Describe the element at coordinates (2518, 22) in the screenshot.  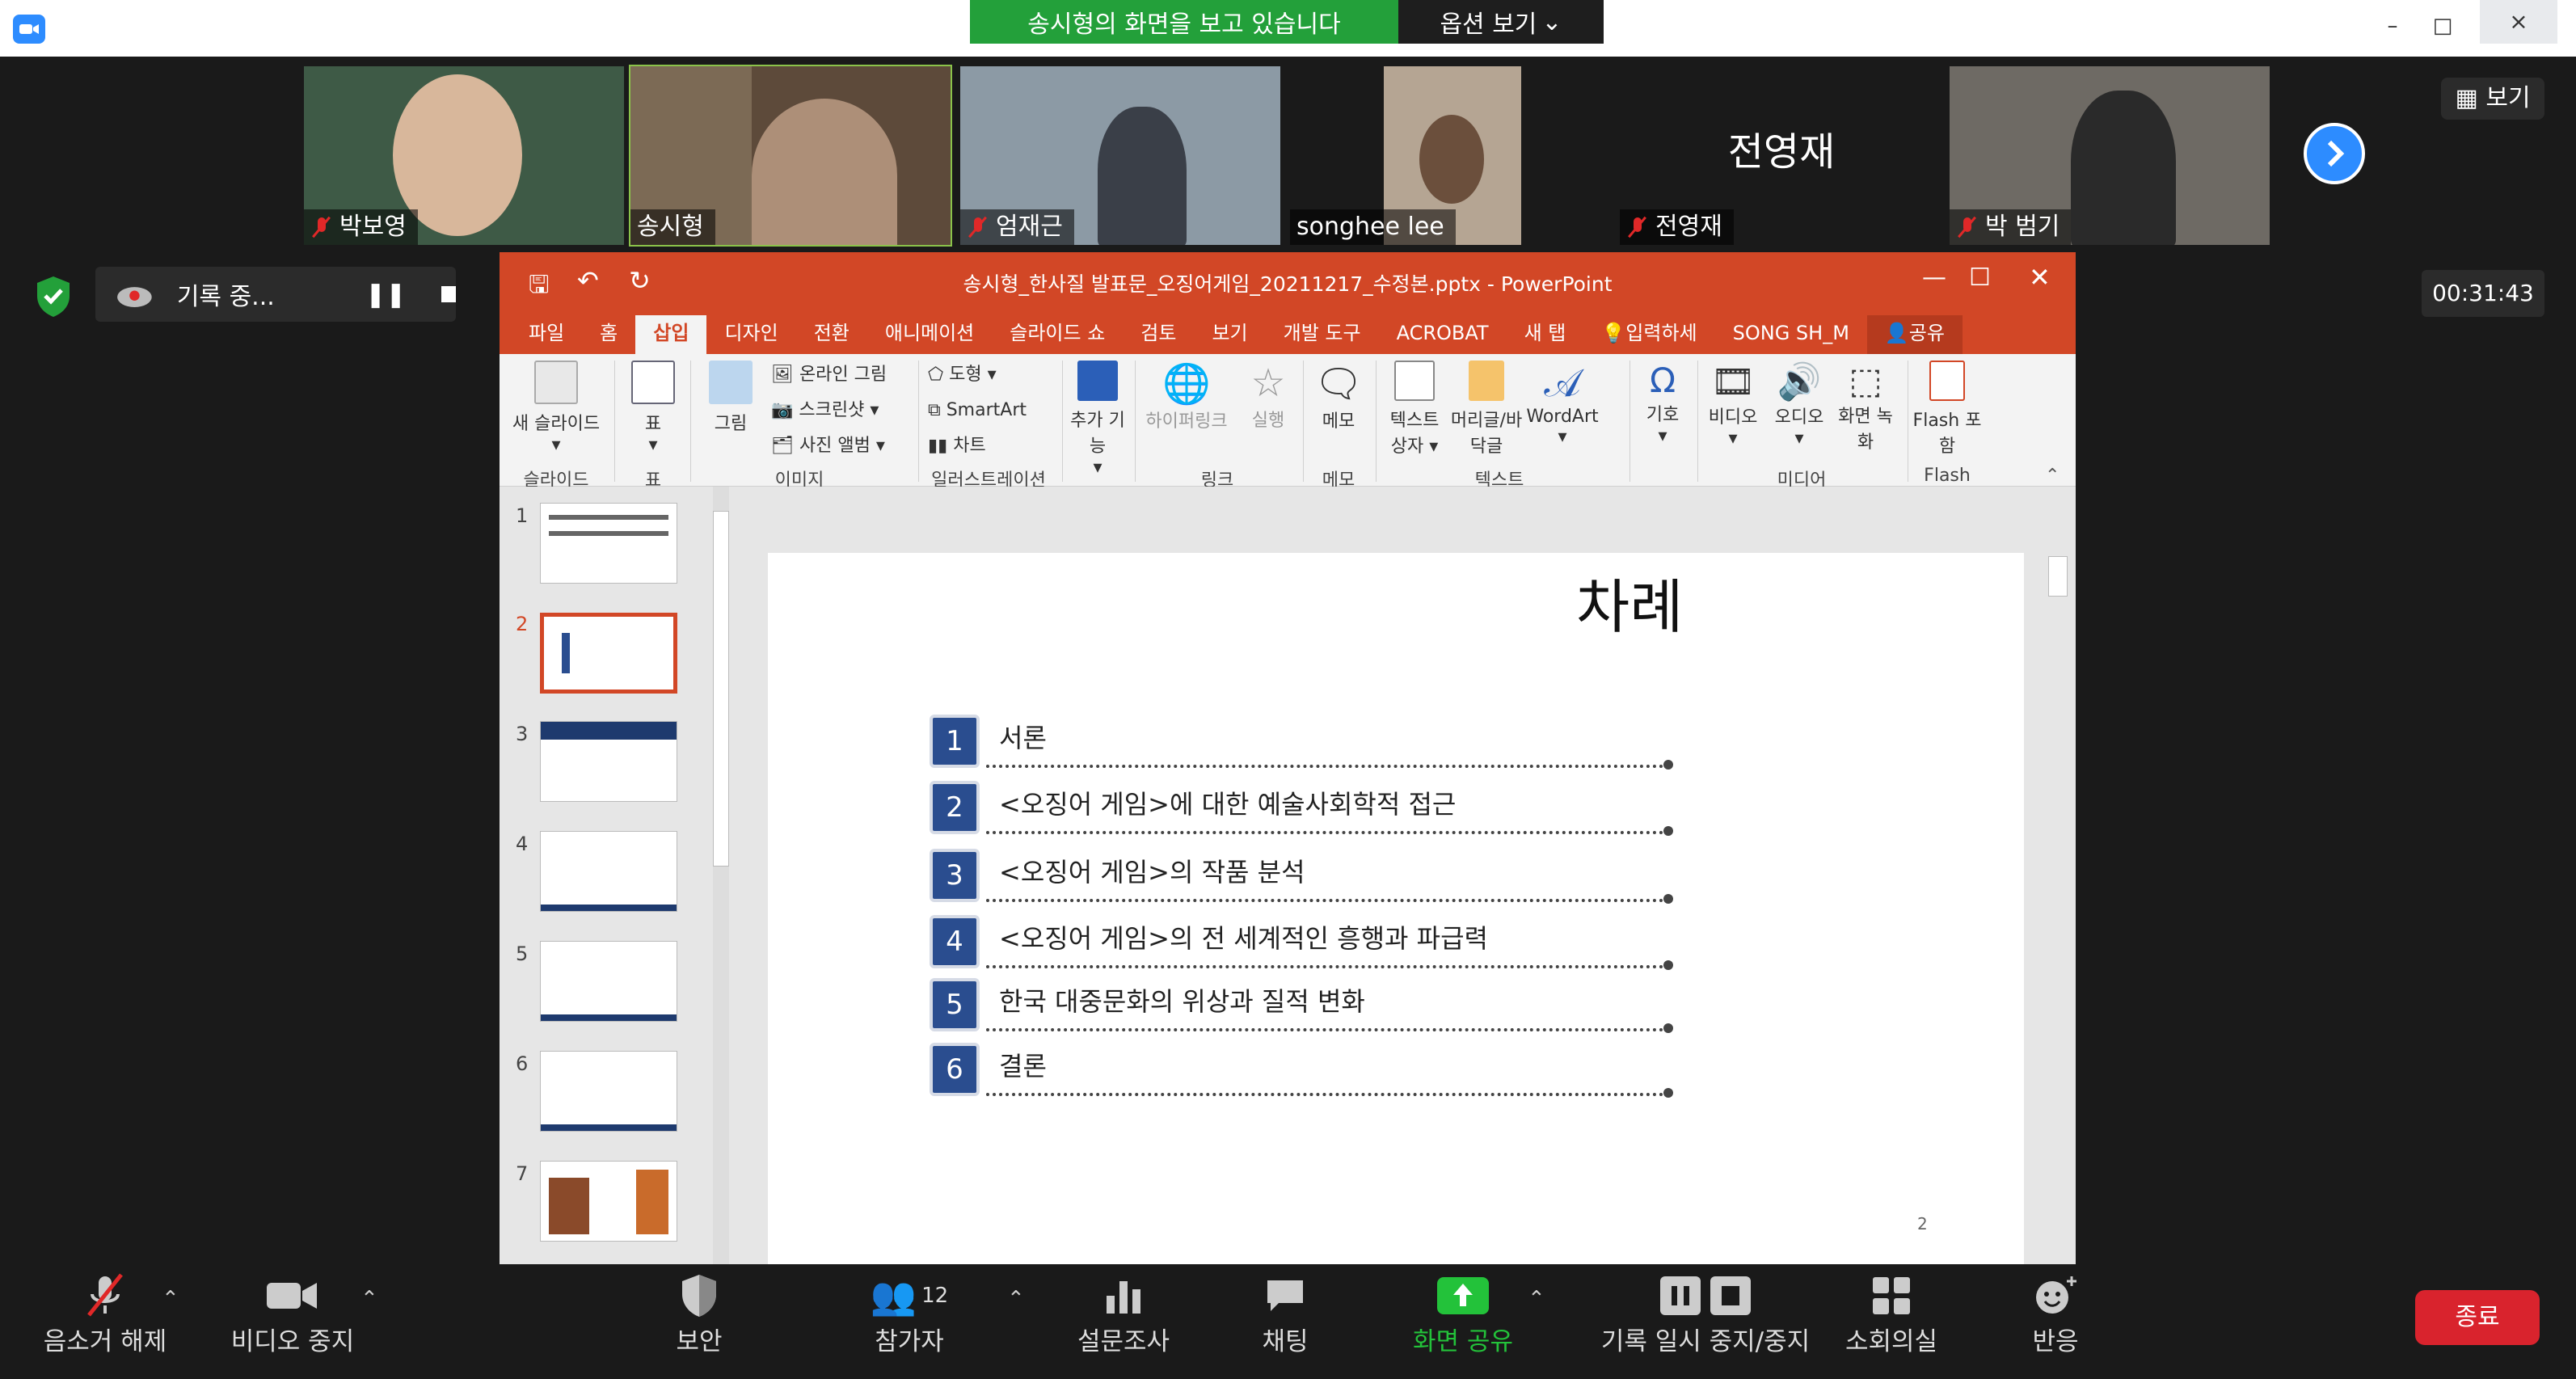
I see `close-button: ×` at that location.